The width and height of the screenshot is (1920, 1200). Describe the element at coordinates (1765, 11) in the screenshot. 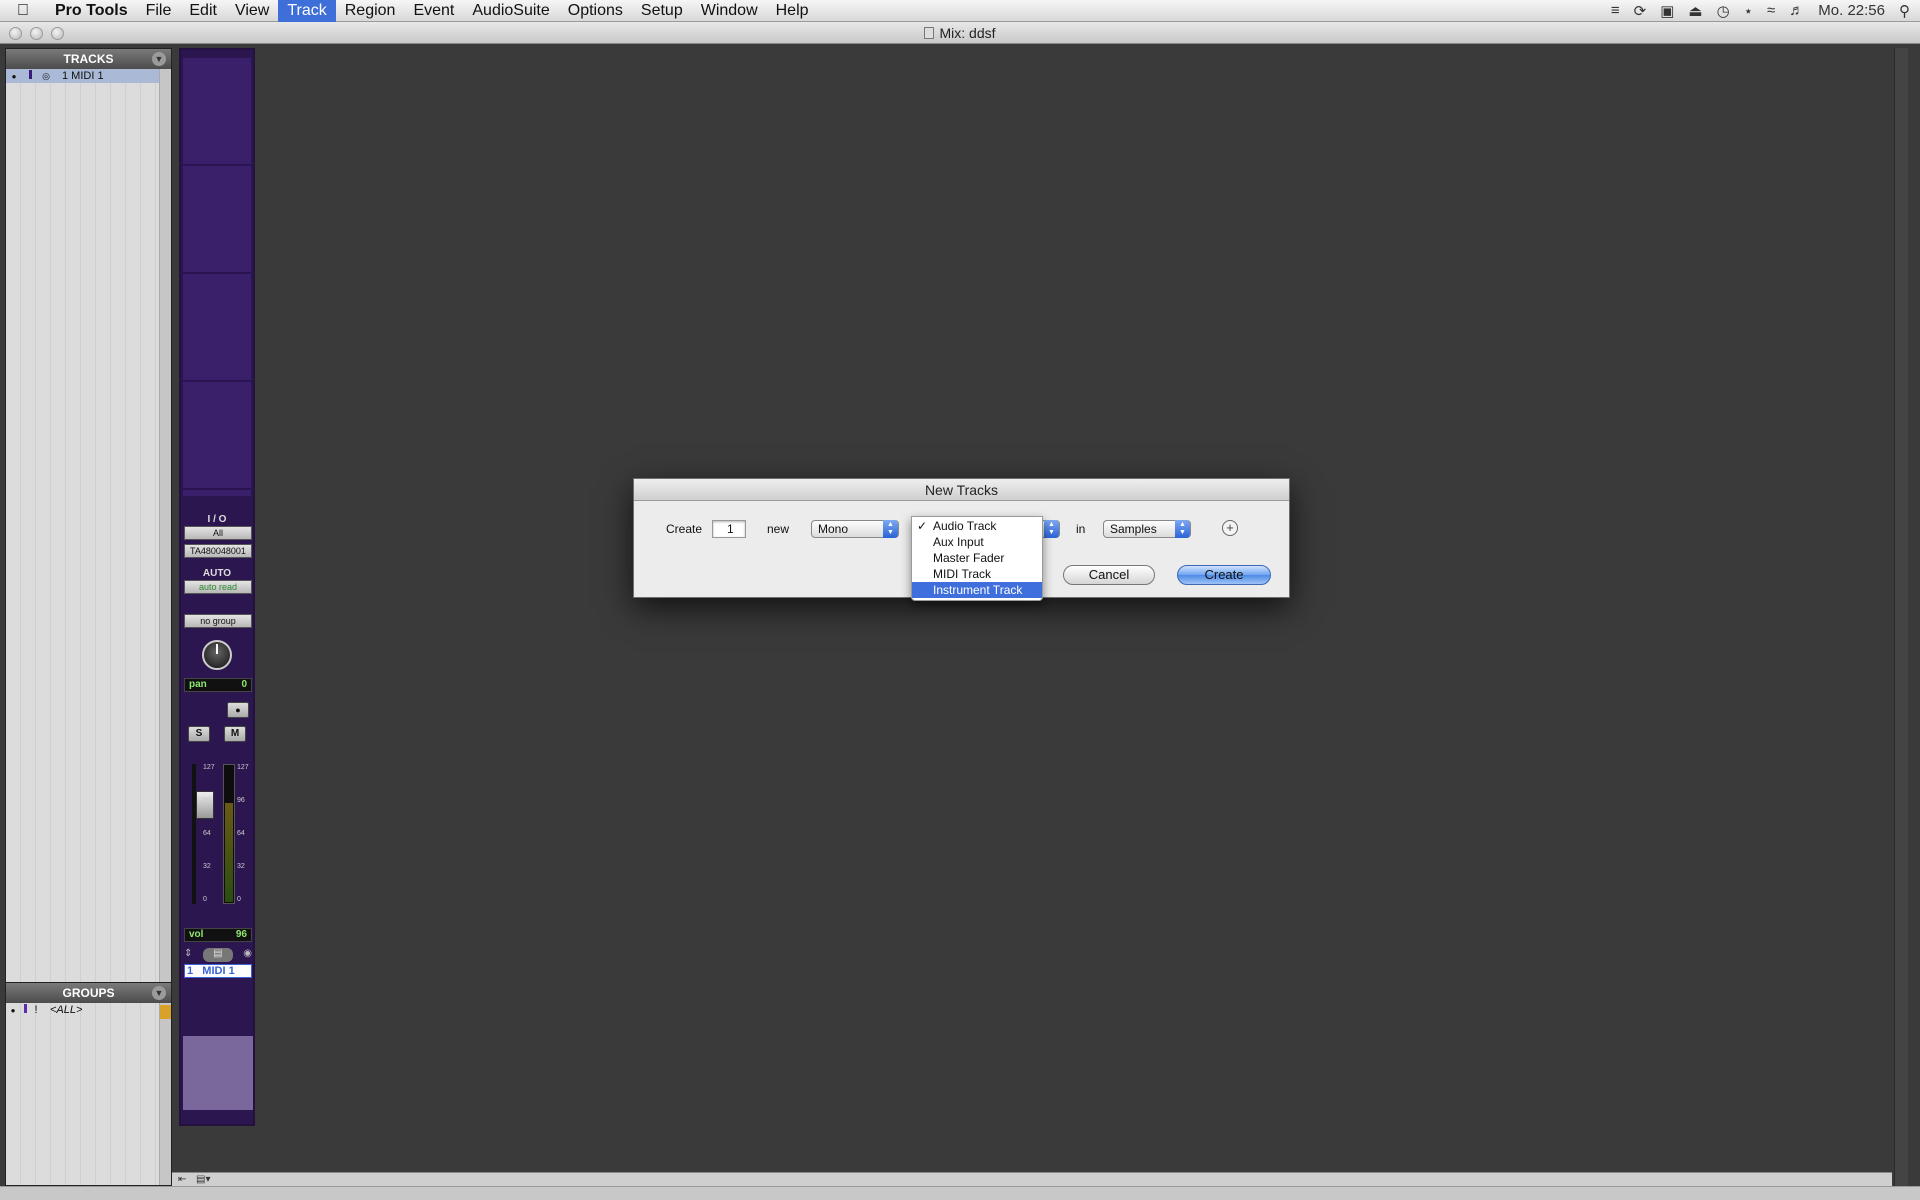

I see `menu-extras: ≡ ⟳ ▣ ⏏ ◷ ⋆ ≈ ♬ Mo. 22:56 ⚲` at that location.